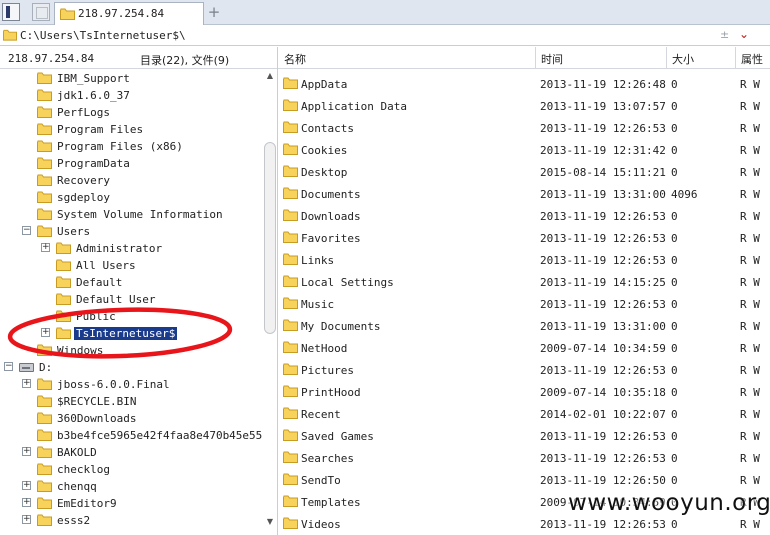 This screenshot has height=535, width=770. Describe the element at coordinates (131, 282) in the screenshot. I see `tree-item: Default` at that location.